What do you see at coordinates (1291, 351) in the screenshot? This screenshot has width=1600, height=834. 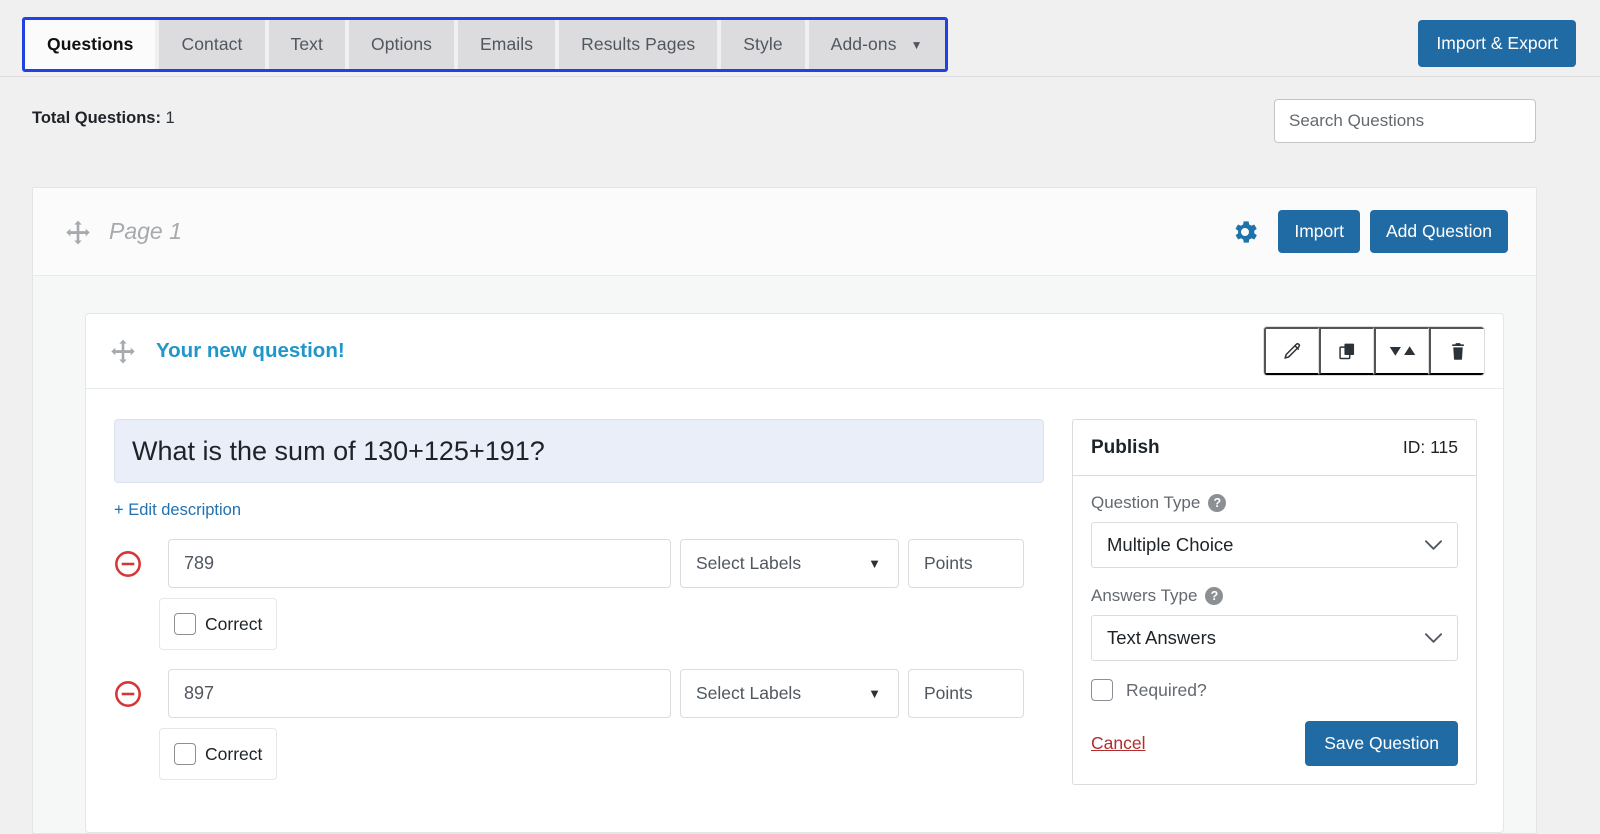 I see `edit-question-button` at bounding box center [1291, 351].